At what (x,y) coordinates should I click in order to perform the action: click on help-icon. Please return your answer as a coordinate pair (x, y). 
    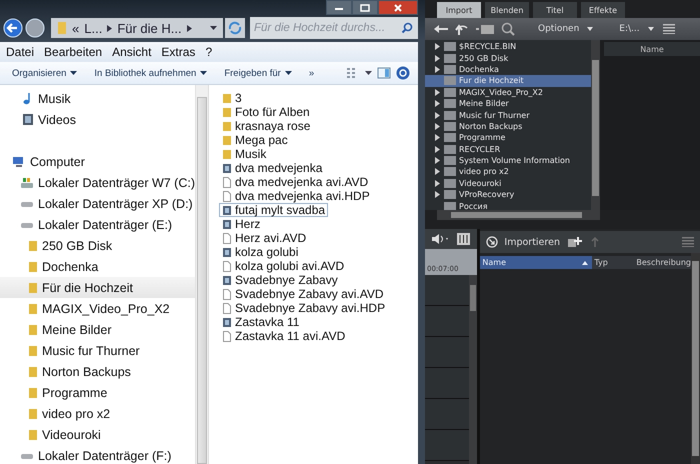
    Looking at the image, I should click on (403, 73).